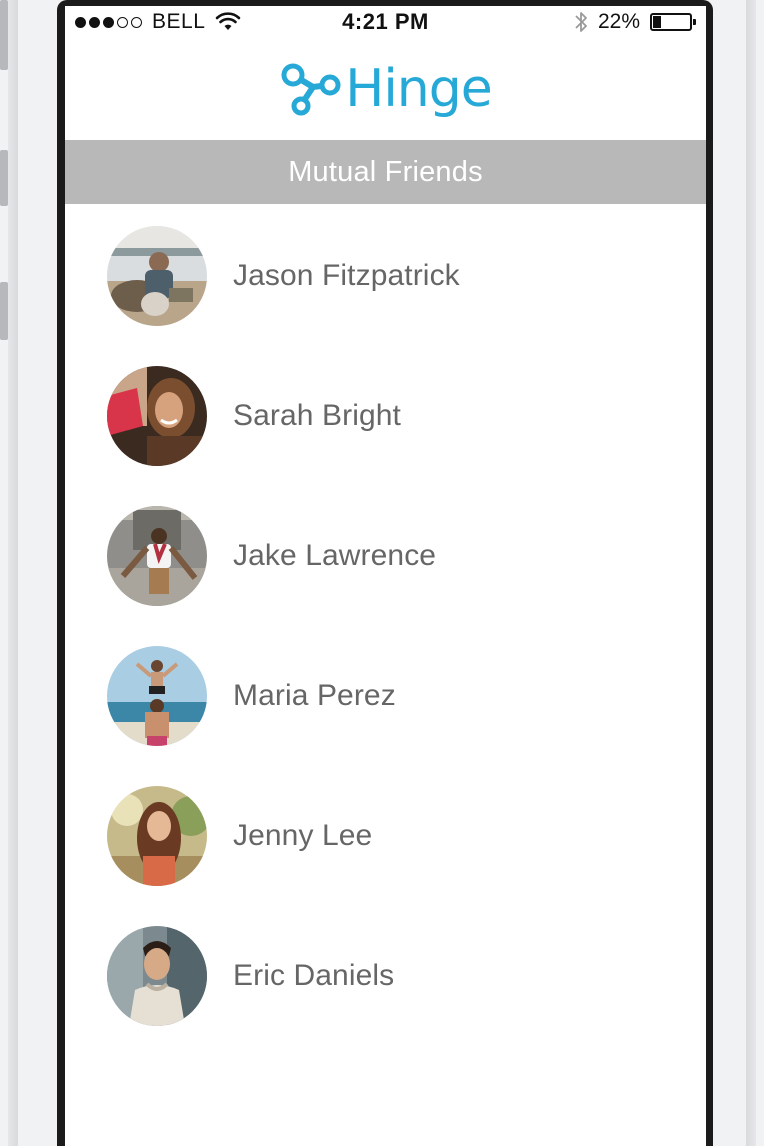 This screenshot has height=1146, width=764. I want to click on bluetooth-icon, so click(581, 22).